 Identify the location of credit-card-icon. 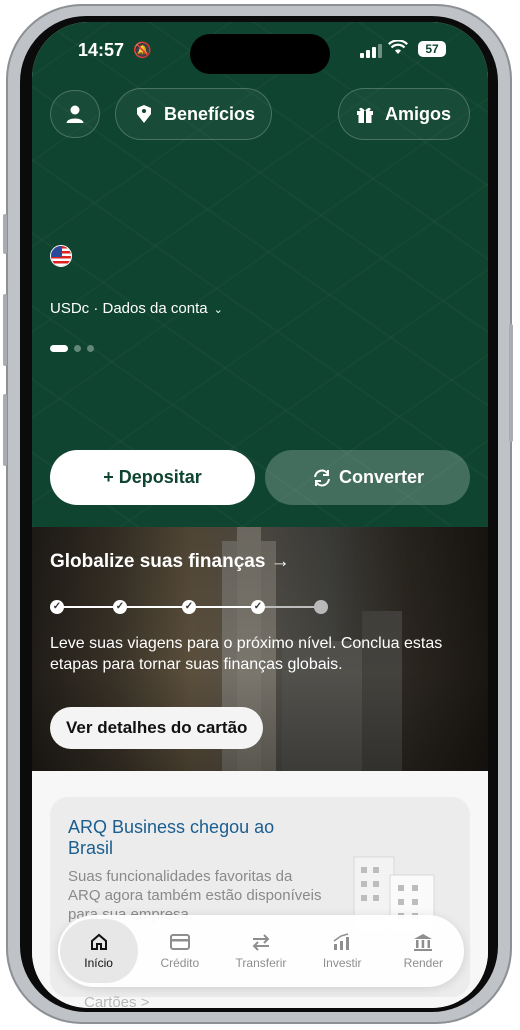
(179, 942).